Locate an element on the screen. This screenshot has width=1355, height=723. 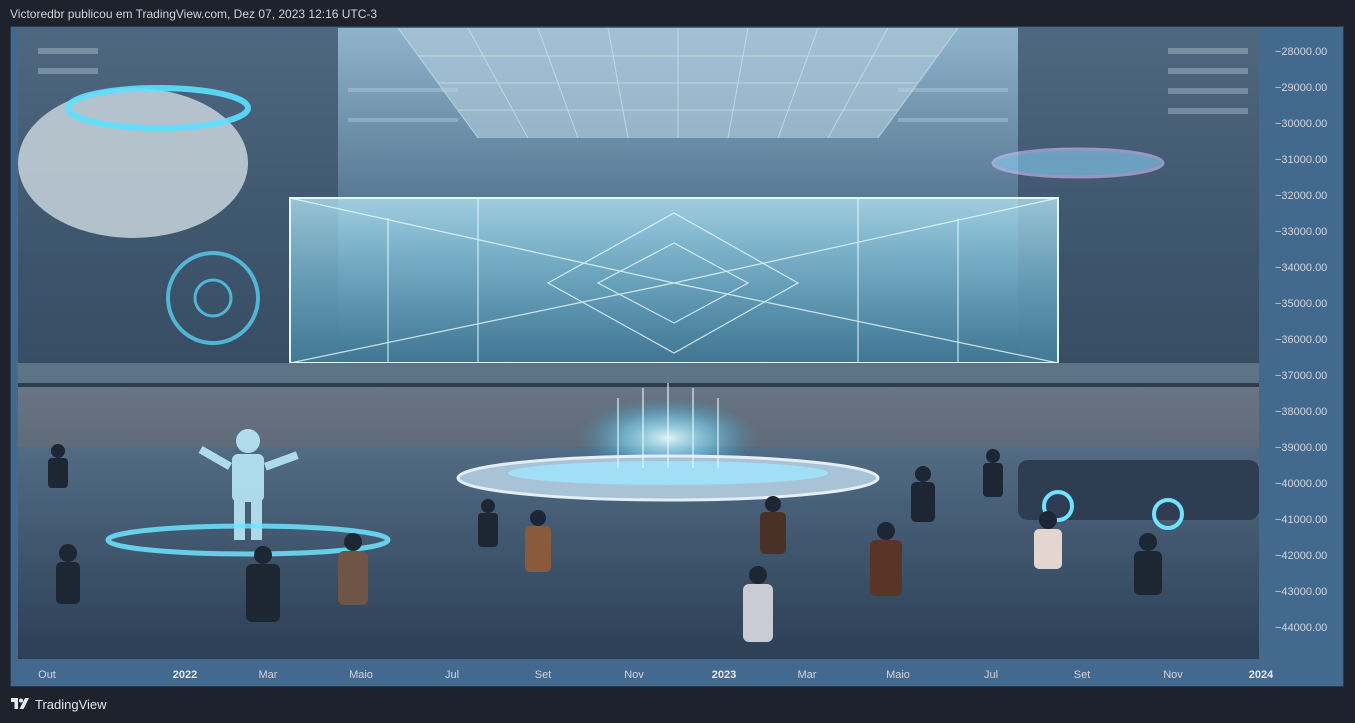
time-label-year: 2022 is located at coordinates (185, 675).